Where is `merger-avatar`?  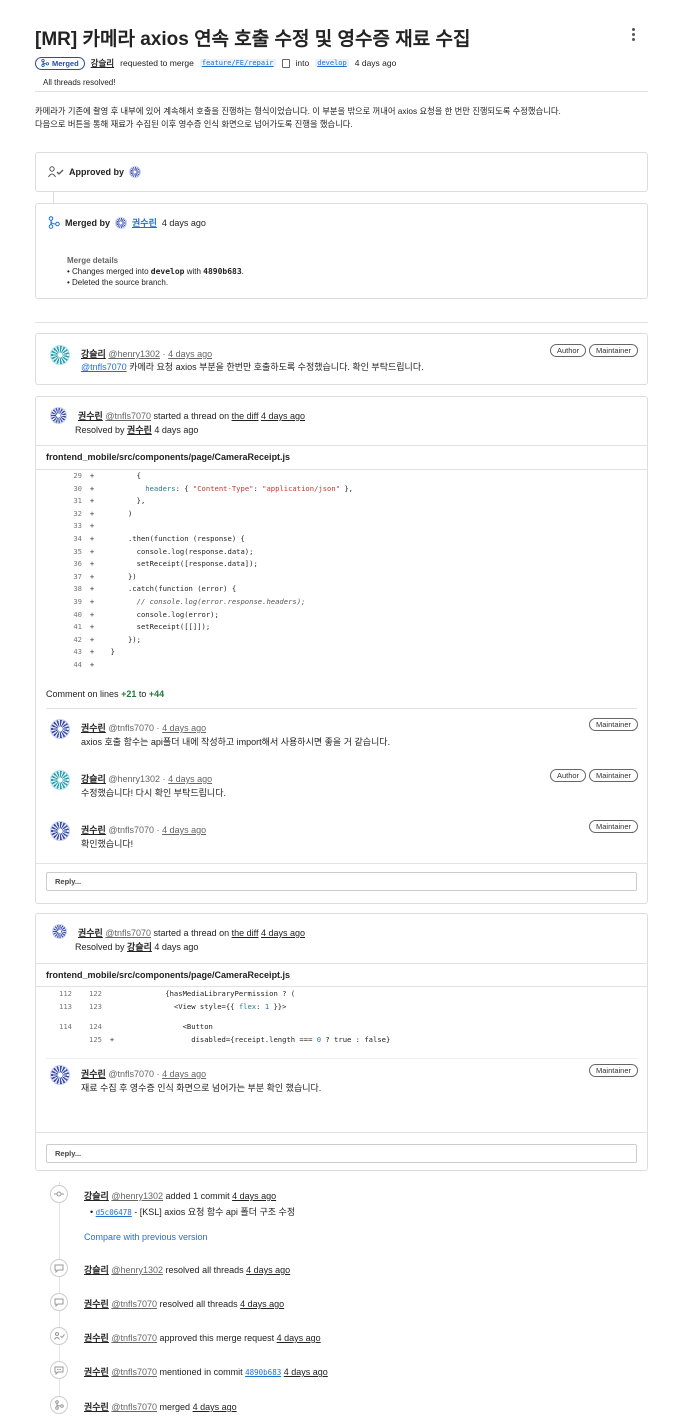
merger-avatar is located at coordinates (121, 222).